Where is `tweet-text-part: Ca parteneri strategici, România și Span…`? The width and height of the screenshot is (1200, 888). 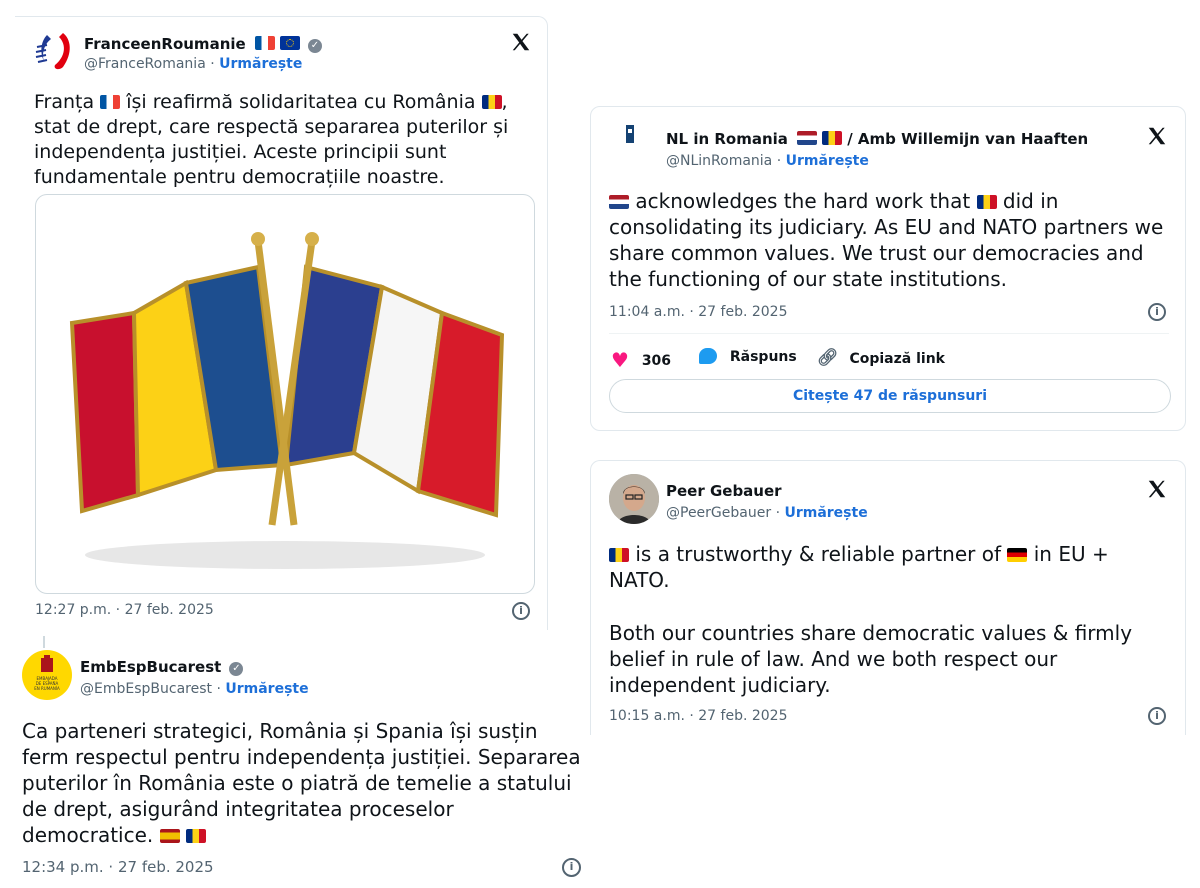 tweet-text-part: Ca parteneri strategici, România și Span… is located at coordinates (301, 783).